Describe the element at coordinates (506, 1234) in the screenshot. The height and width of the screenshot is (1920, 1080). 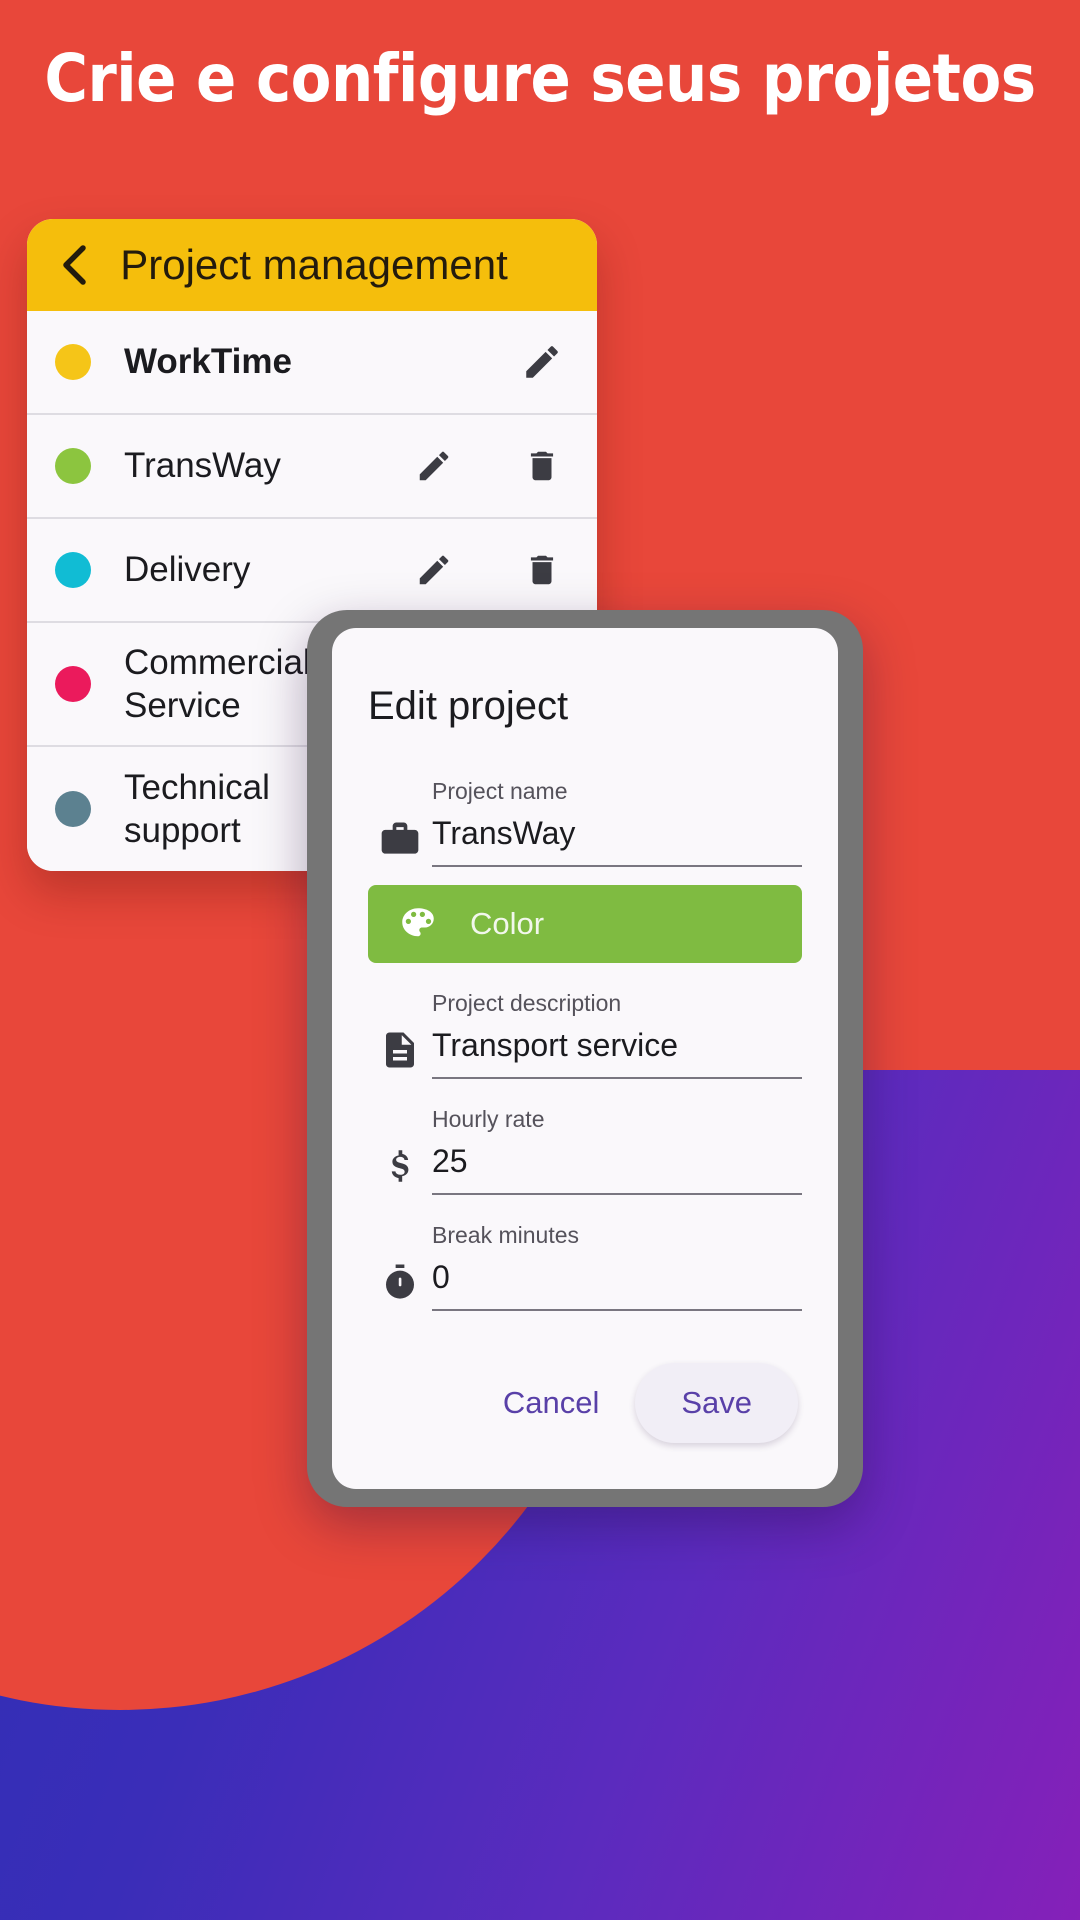
I see `field-label: Break minutes` at that location.